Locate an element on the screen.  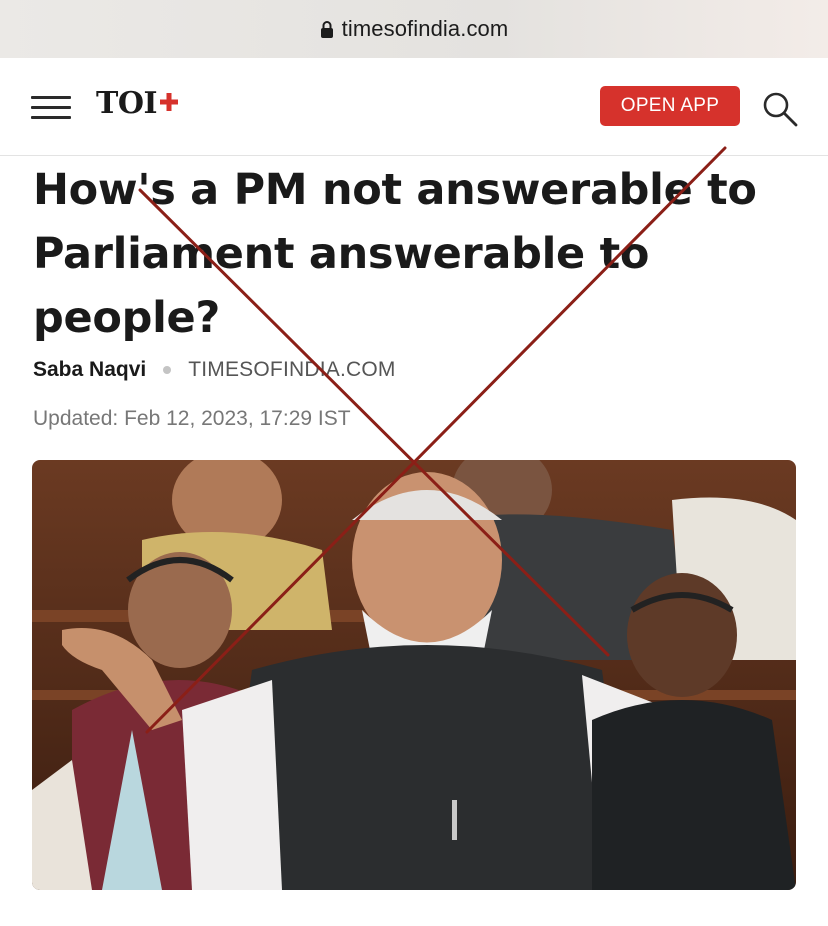
lock-icon is located at coordinates (326, 29).